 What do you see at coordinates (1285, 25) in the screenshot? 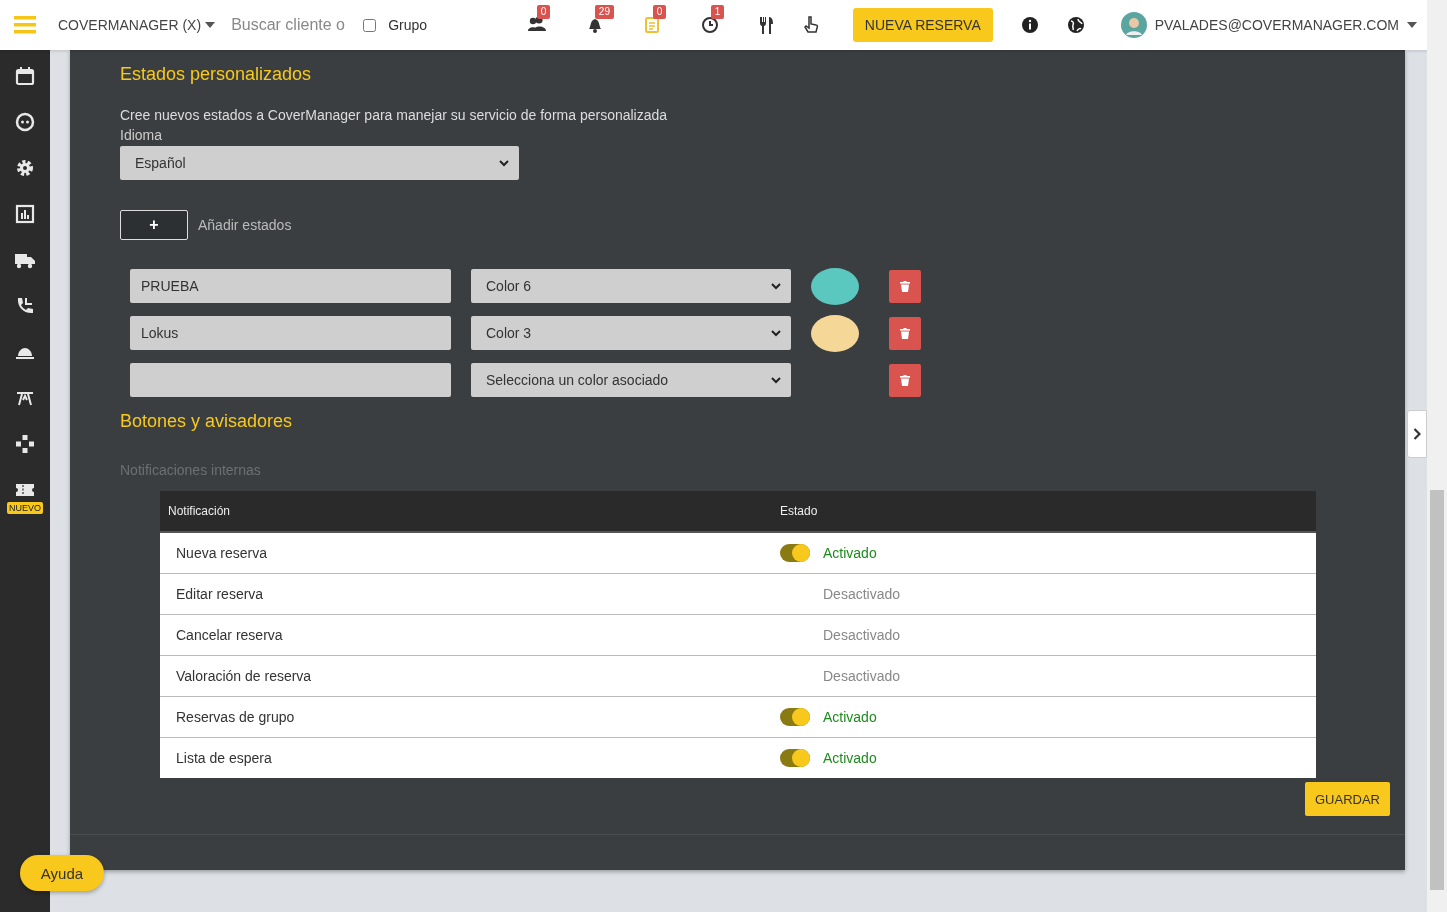
I see `user-menu: PVALADES@COVERMANAGER.COM` at bounding box center [1285, 25].